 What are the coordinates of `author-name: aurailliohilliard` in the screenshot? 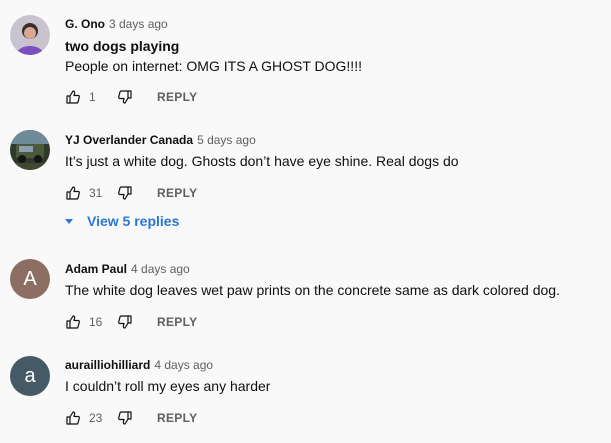 It's located at (107, 365).